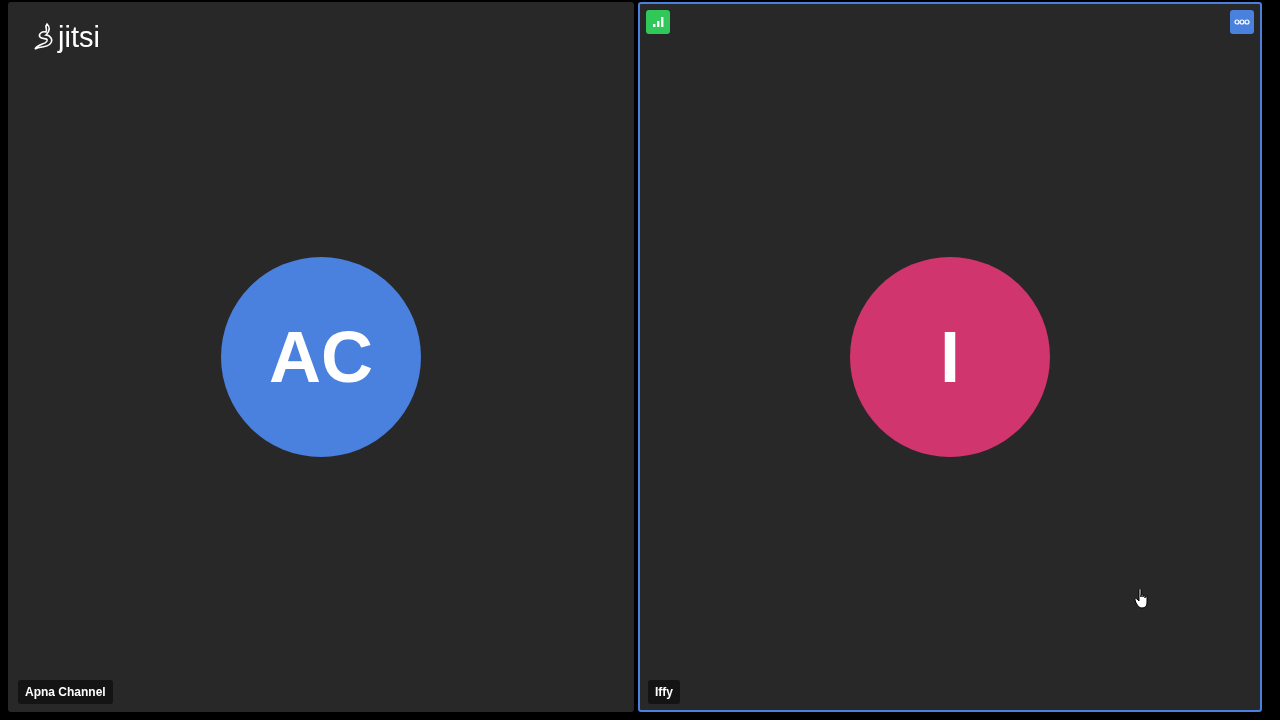 The image size is (1280, 720). What do you see at coordinates (1242, 22) in the screenshot?
I see `more-options-icon` at bounding box center [1242, 22].